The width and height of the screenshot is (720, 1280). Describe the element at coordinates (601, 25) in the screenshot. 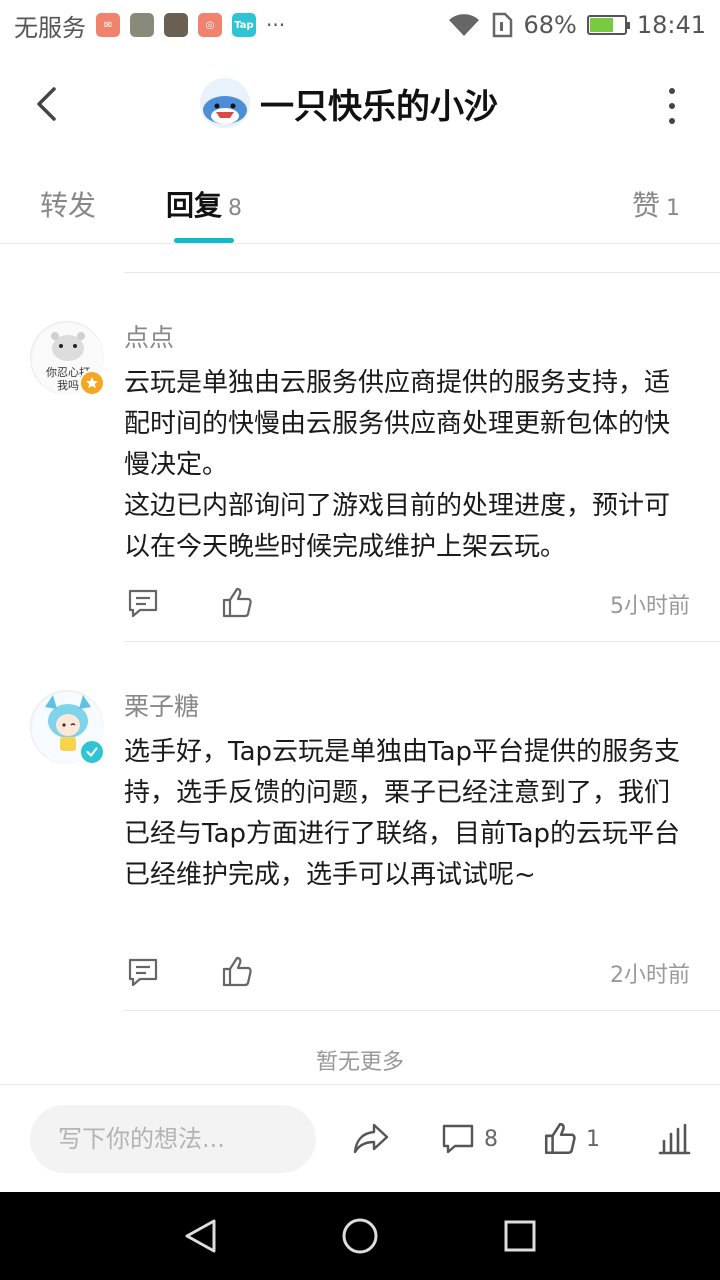

I see `battery-level-fill` at that location.